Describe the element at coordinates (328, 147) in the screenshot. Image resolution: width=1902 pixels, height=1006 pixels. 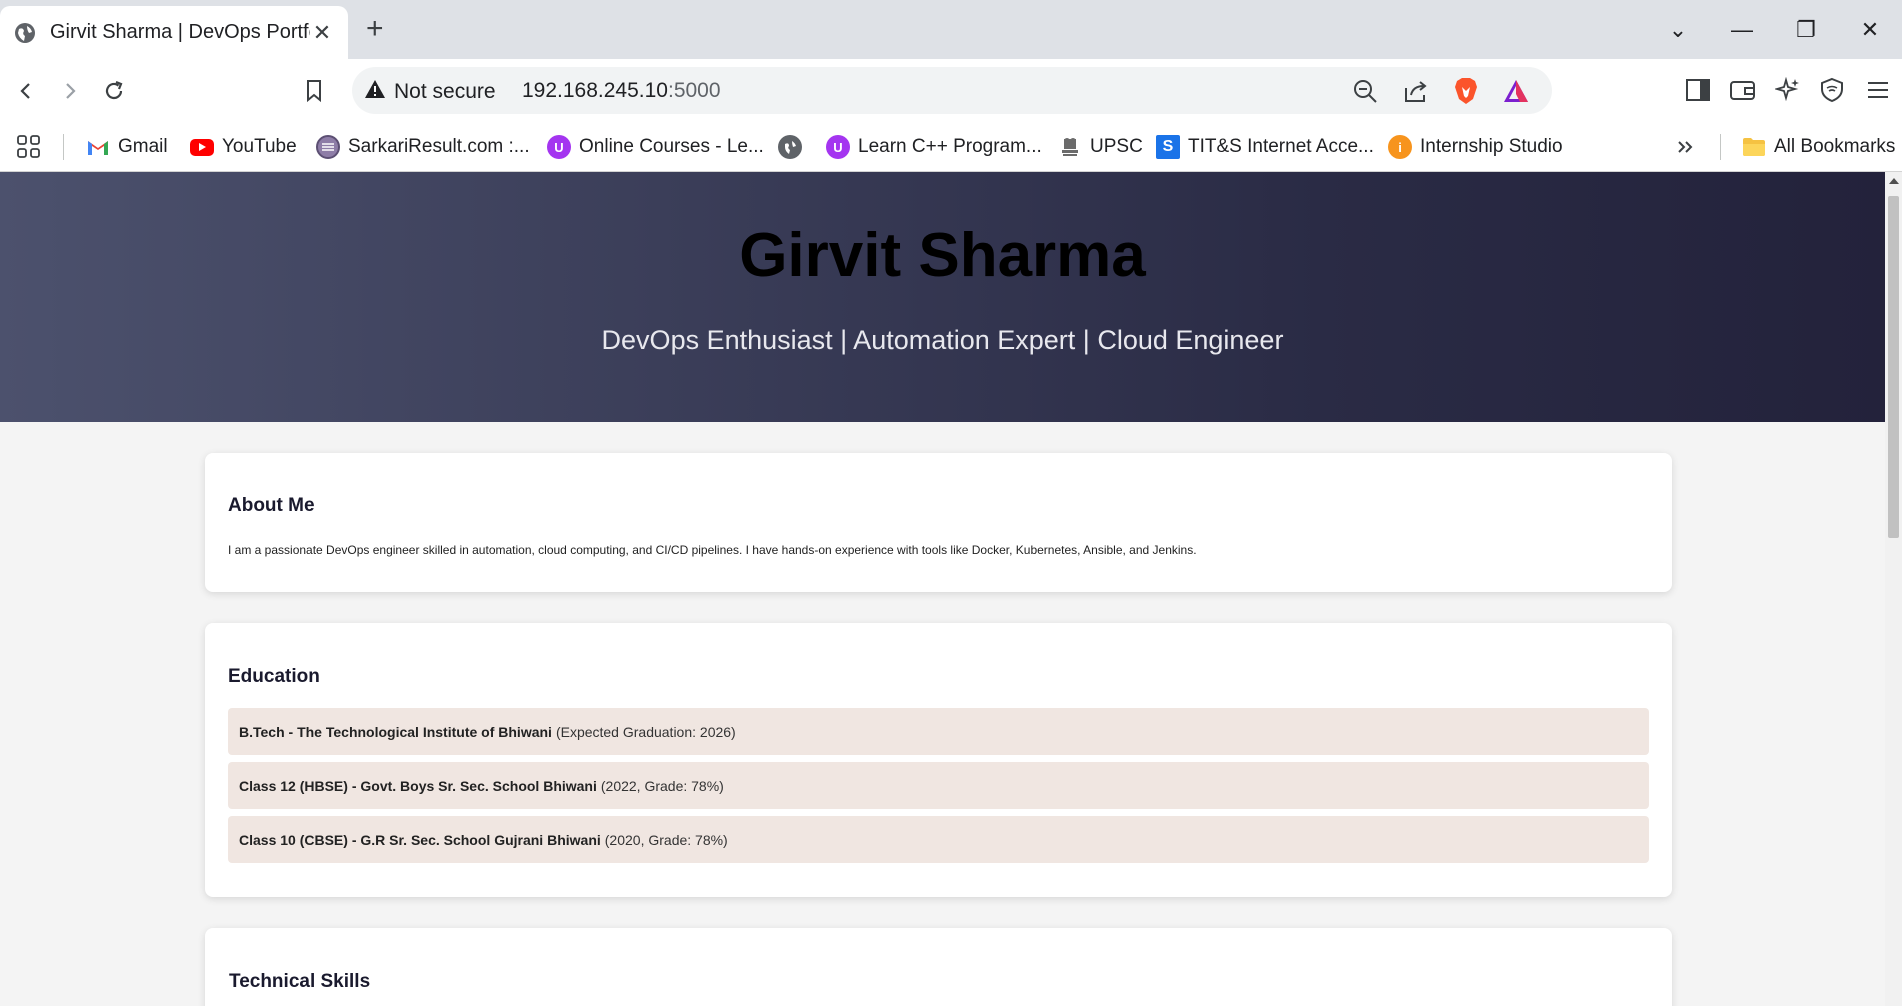
I see `sarkari-icon` at that location.